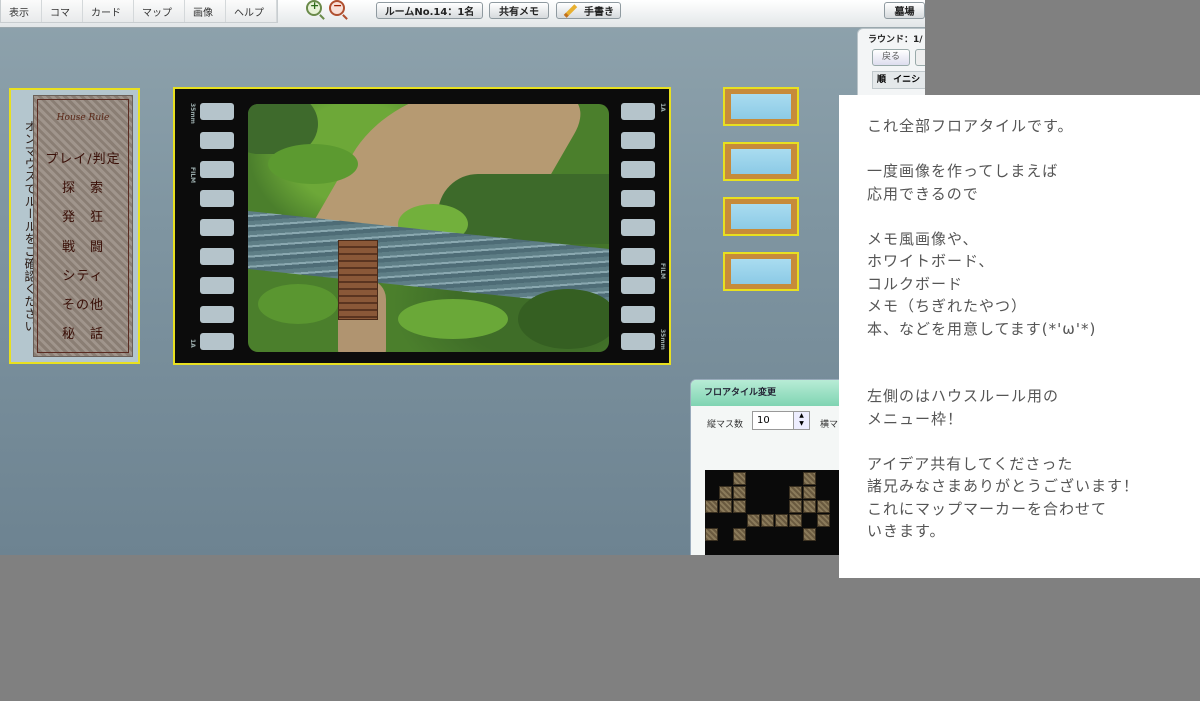  What do you see at coordinates (159, 11) in the screenshot?
I see `menu-map: マップ` at bounding box center [159, 11].